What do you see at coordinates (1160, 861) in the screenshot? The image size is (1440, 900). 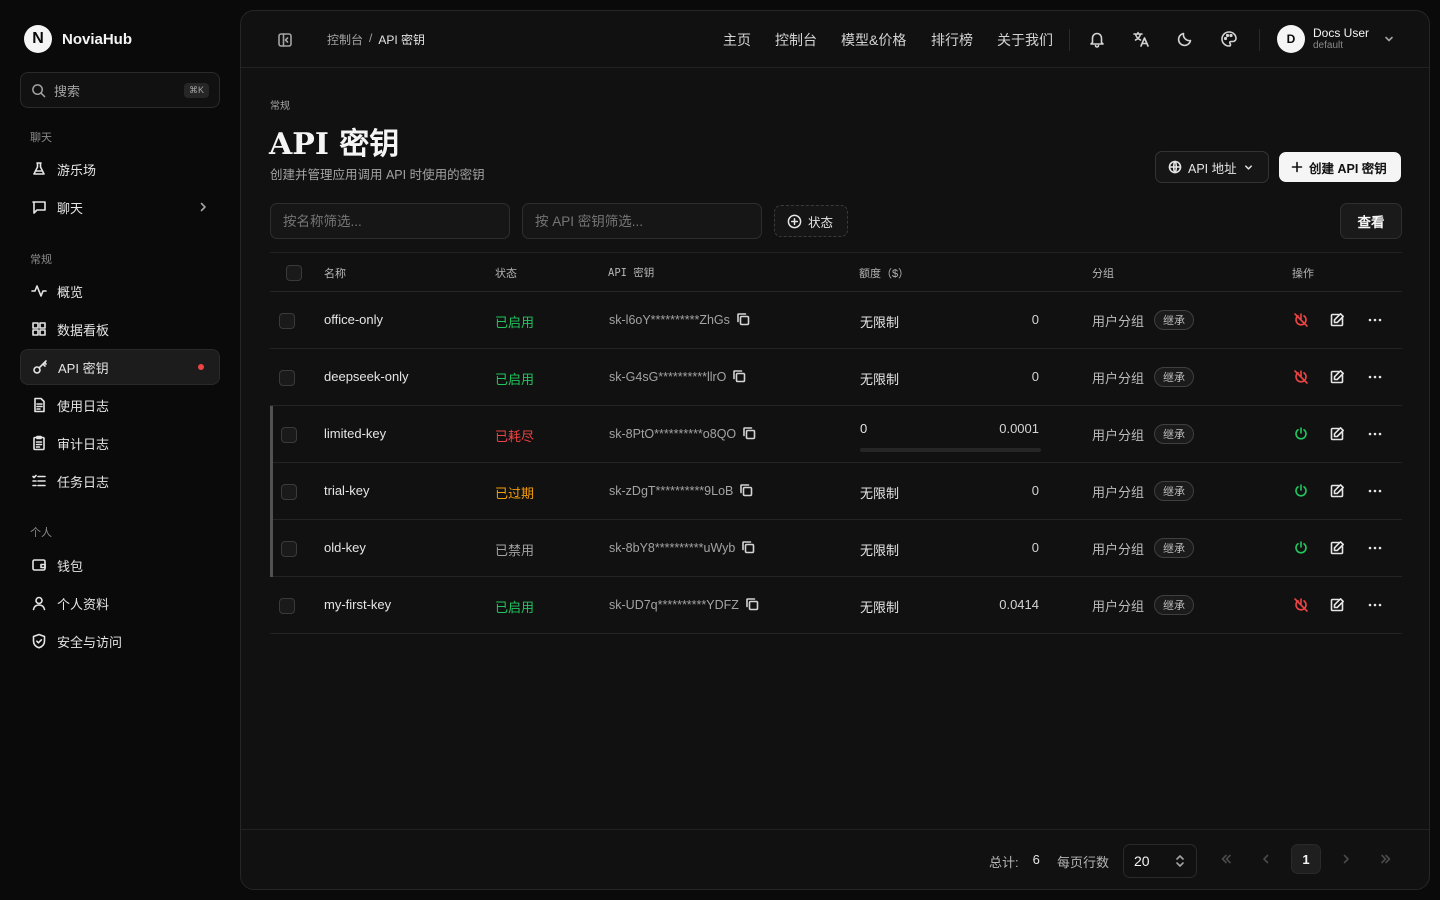 I see `rows-per-page-select: 20` at bounding box center [1160, 861].